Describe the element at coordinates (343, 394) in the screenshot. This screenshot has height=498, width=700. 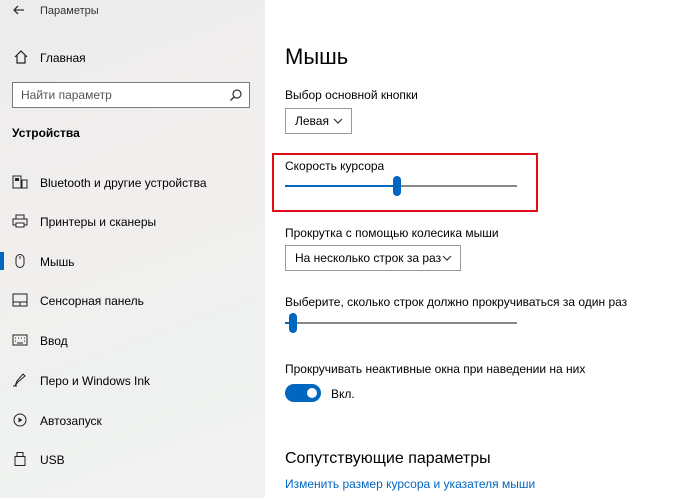
I see `toggle-state-label: Вкл.` at that location.